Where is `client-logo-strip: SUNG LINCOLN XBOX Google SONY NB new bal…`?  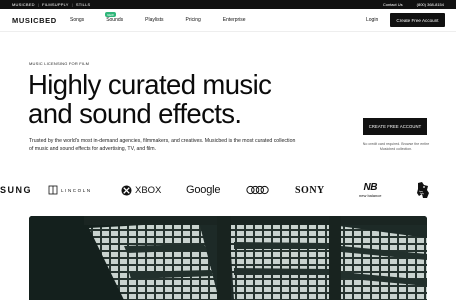
client-logo-strip: SUNG LINCOLN XBOX Google SONY NB new bal… is located at coordinates (228, 190).